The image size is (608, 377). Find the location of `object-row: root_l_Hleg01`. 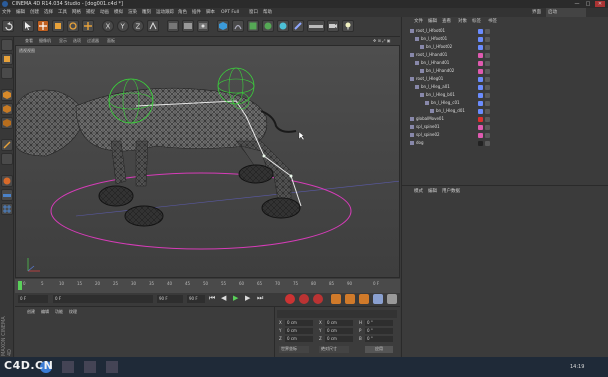

object-row: root_l_Hleg01 is located at coordinates (506, 79).